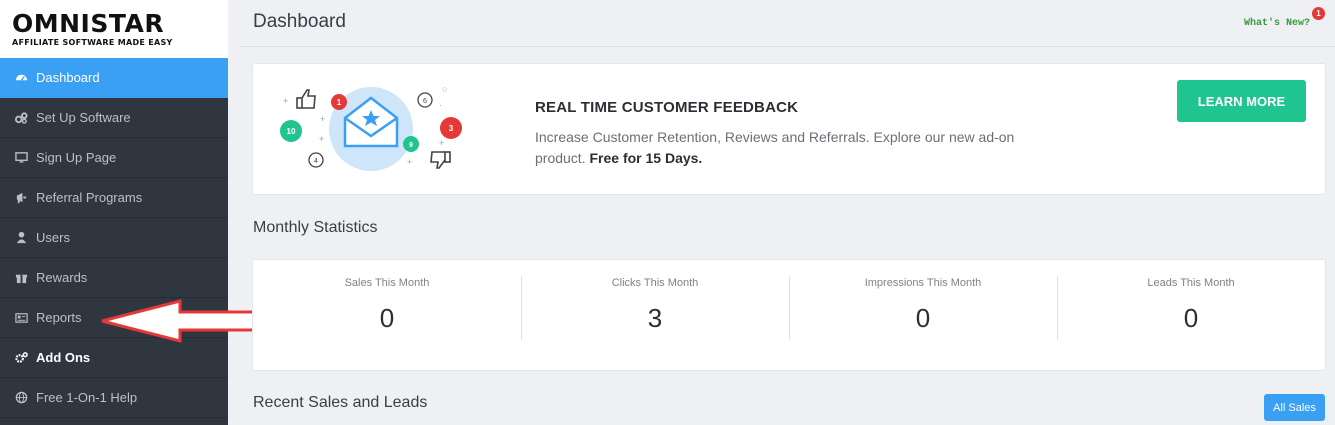 The image size is (1335, 425). What do you see at coordinates (340, 402) in the screenshot?
I see `recent-sales-title: Recent Sales and Leads` at bounding box center [340, 402].